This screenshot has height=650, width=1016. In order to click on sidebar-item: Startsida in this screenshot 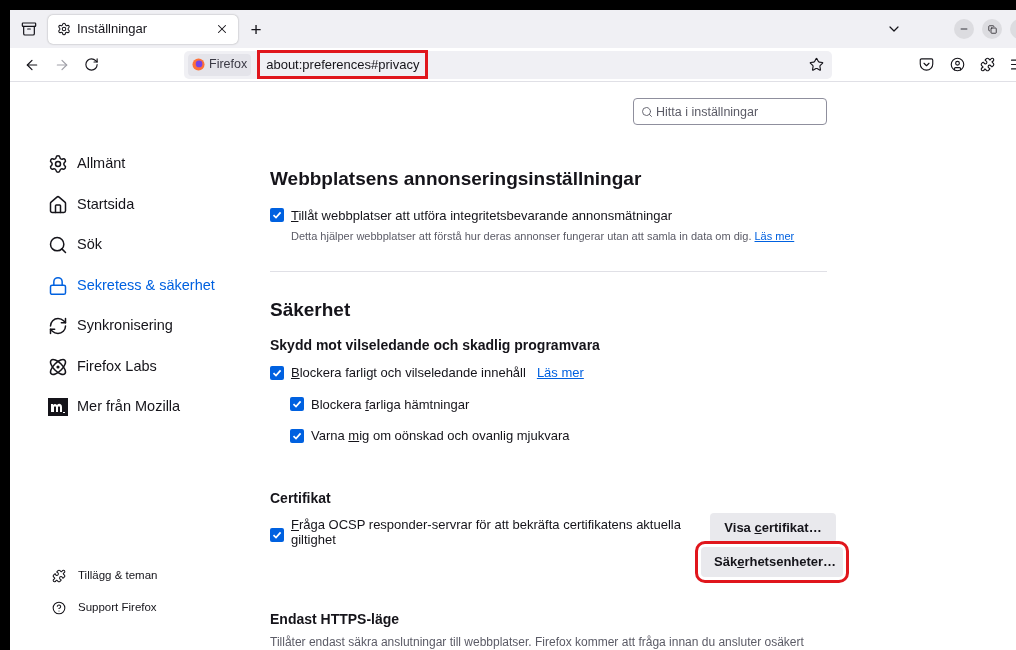, I will do `click(159, 204)`.